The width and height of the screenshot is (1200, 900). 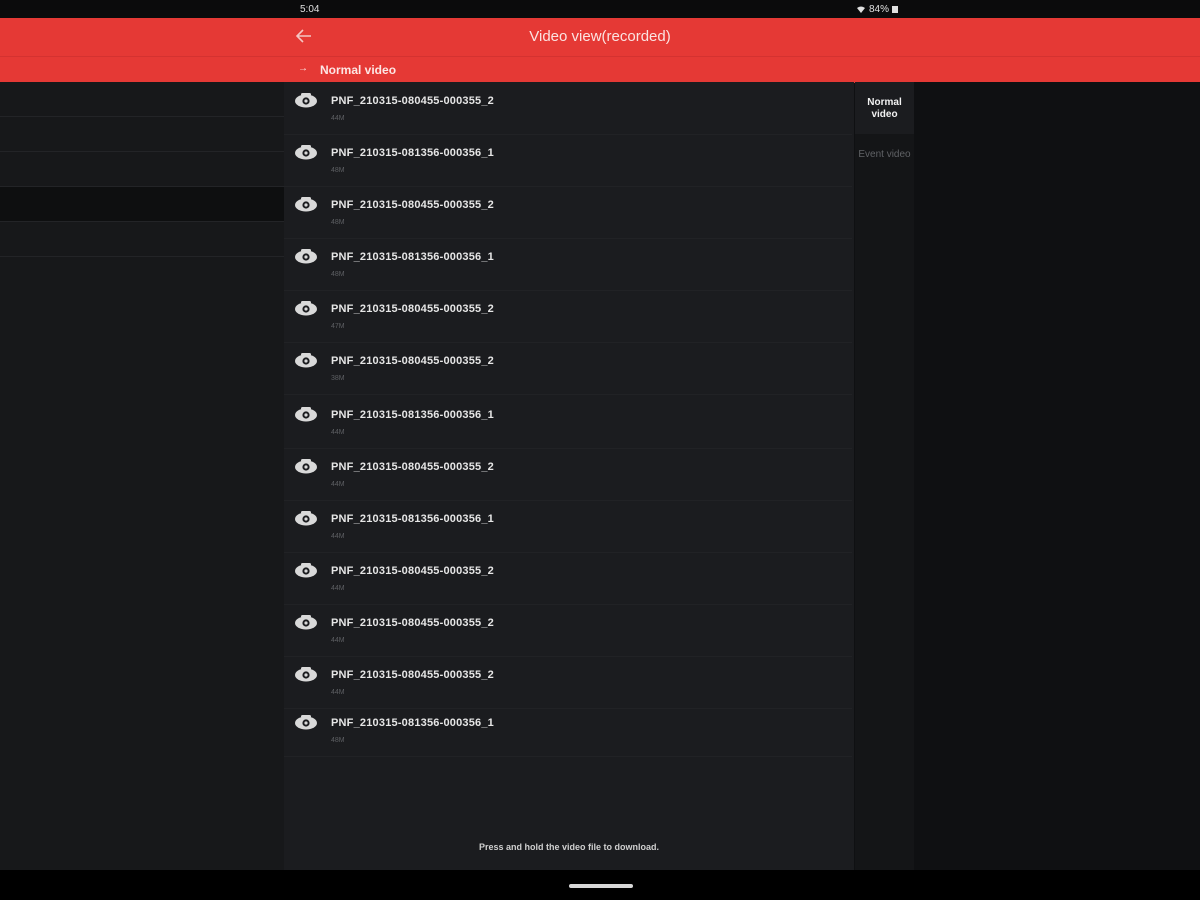 What do you see at coordinates (310, 9) in the screenshot?
I see `status-time: 5:04` at bounding box center [310, 9].